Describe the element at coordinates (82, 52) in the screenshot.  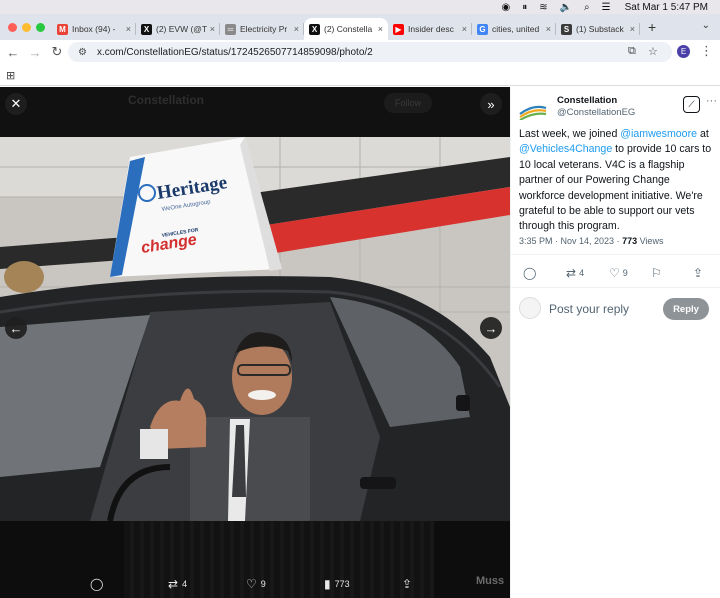
I see `site-settings-icon: ⚙` at that location.